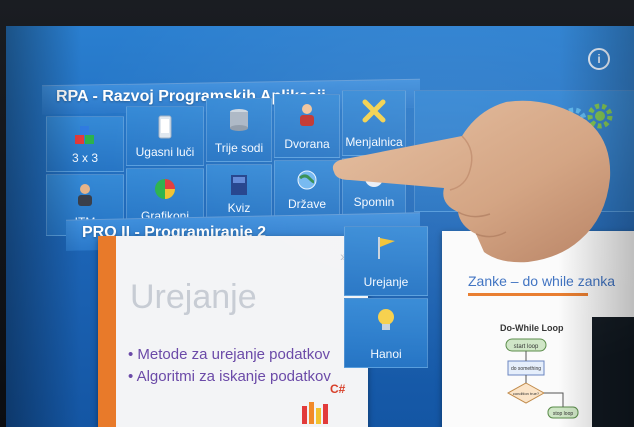 This screenshot has width=634, height=427. I want to click on flow-label: stop loop, so click(563, 414).